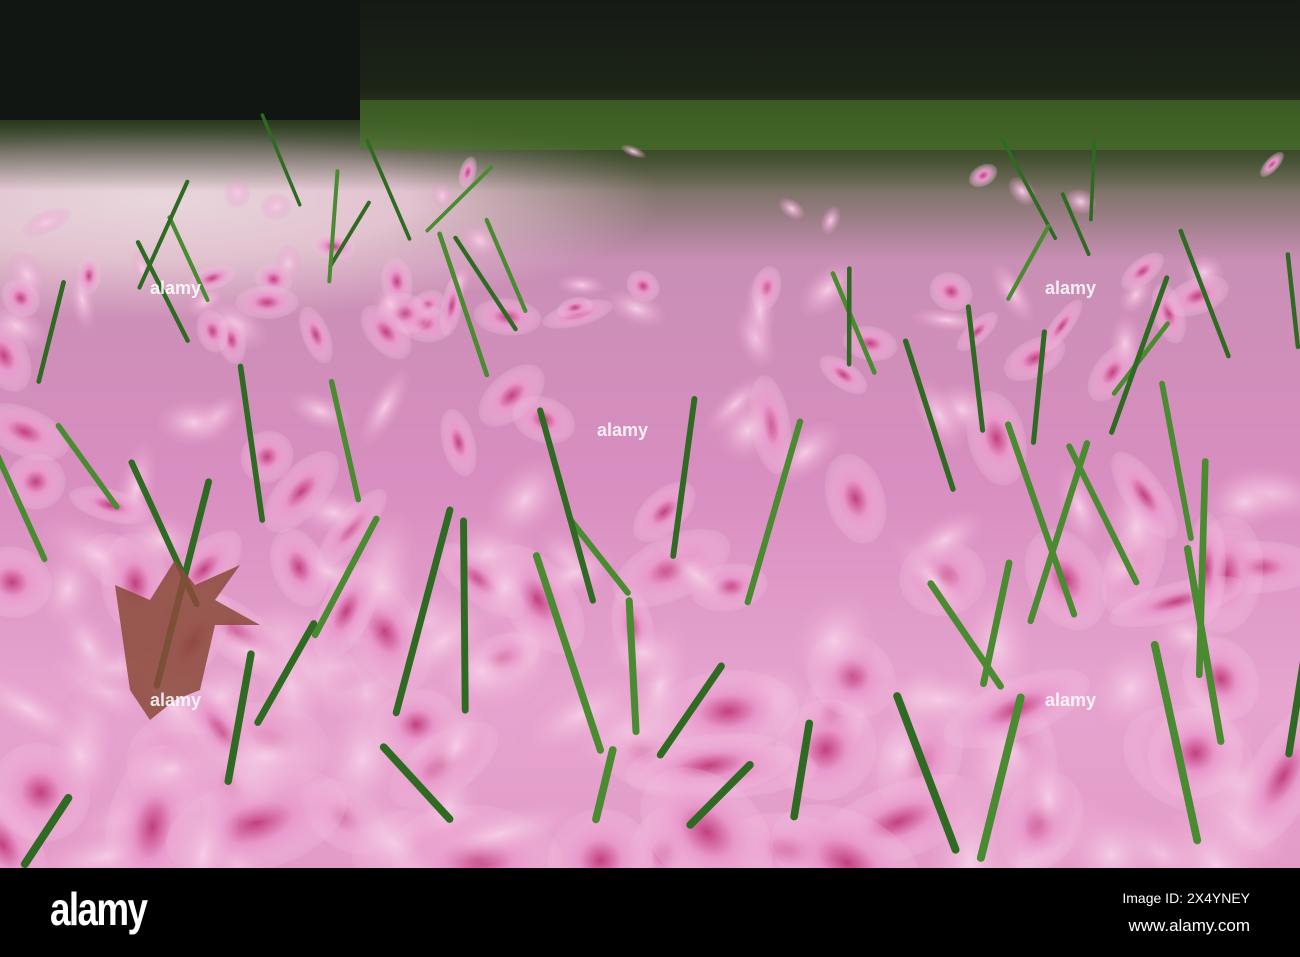 This screenshot has height=957, width=1300. I want to click on blurred-cars, so click(180, 60).